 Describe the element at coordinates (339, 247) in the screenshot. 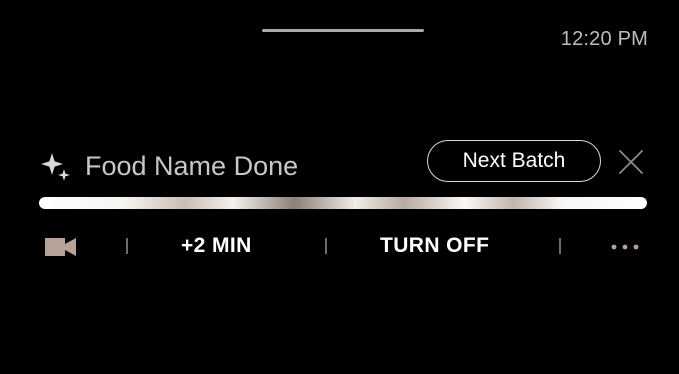

I see `controls-row: +2 MIN TURN OFF` at that location.